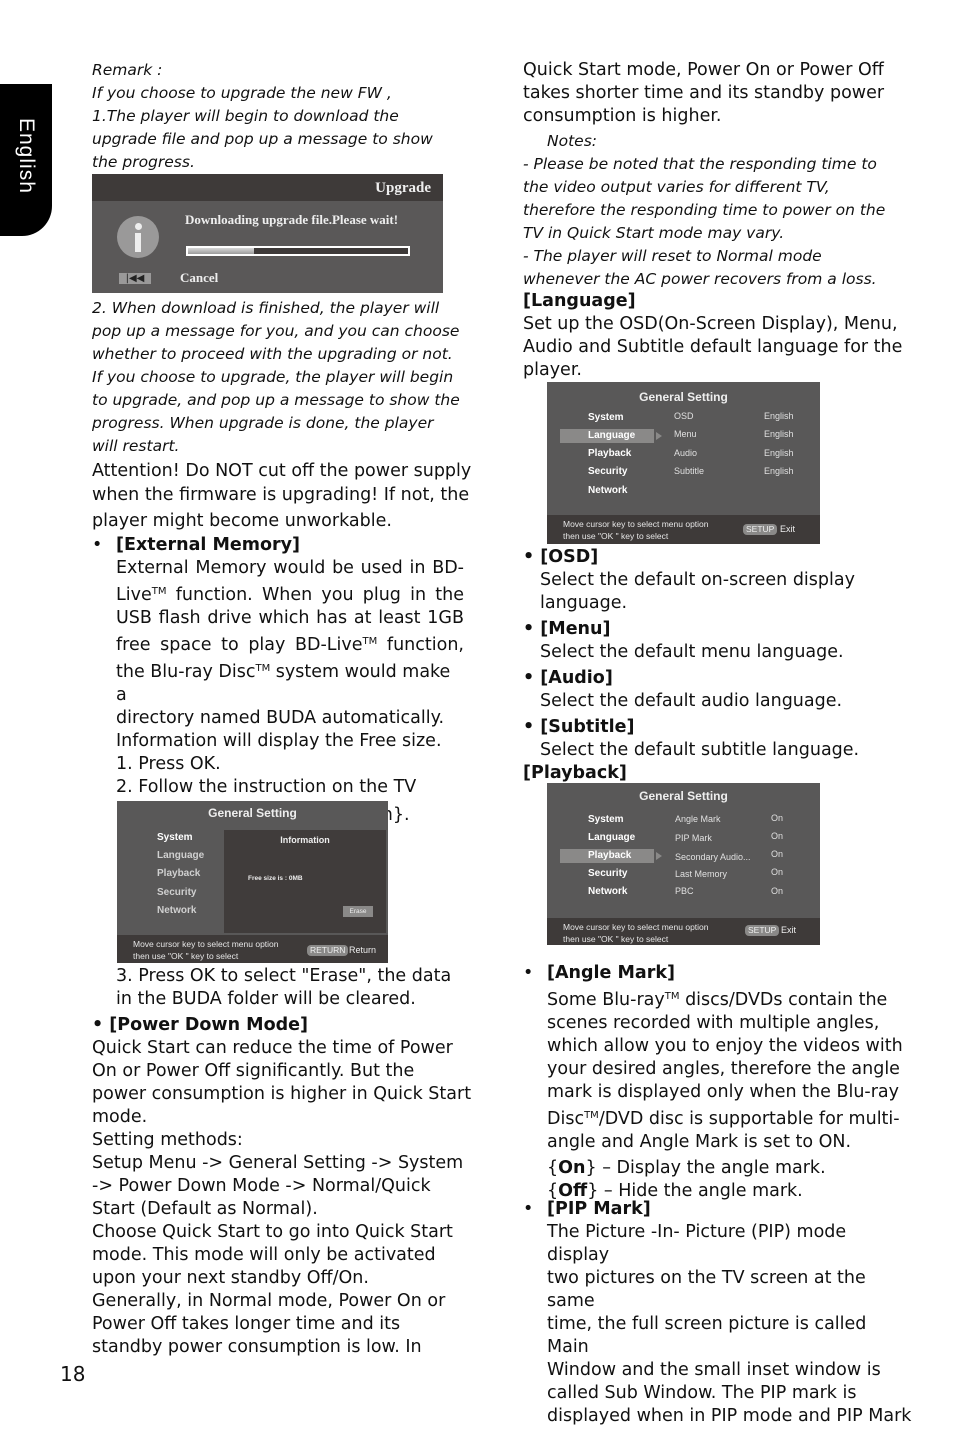 This screenshot has height=1432, width=954. Describe the element at coordinates (127, 70) in the screenshot. I see `remark-heading: Remark :` at that location.